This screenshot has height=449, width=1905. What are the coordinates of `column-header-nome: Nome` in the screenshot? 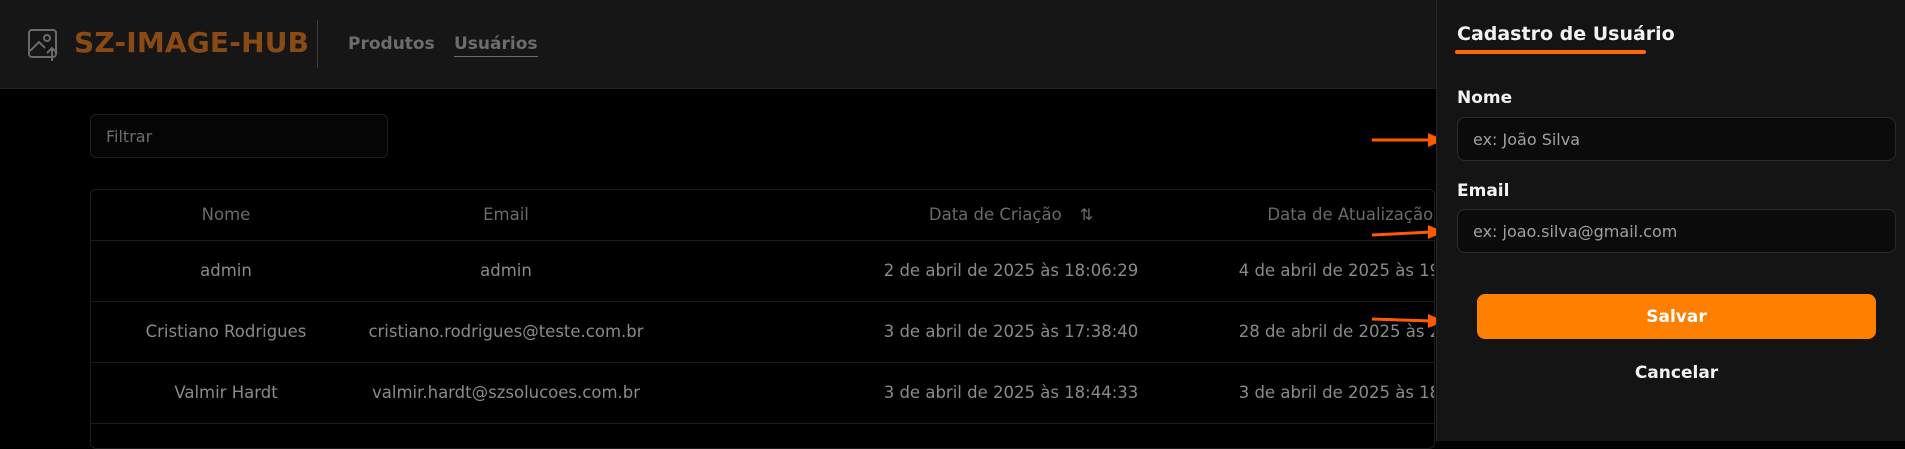 It's located at (226, 215).